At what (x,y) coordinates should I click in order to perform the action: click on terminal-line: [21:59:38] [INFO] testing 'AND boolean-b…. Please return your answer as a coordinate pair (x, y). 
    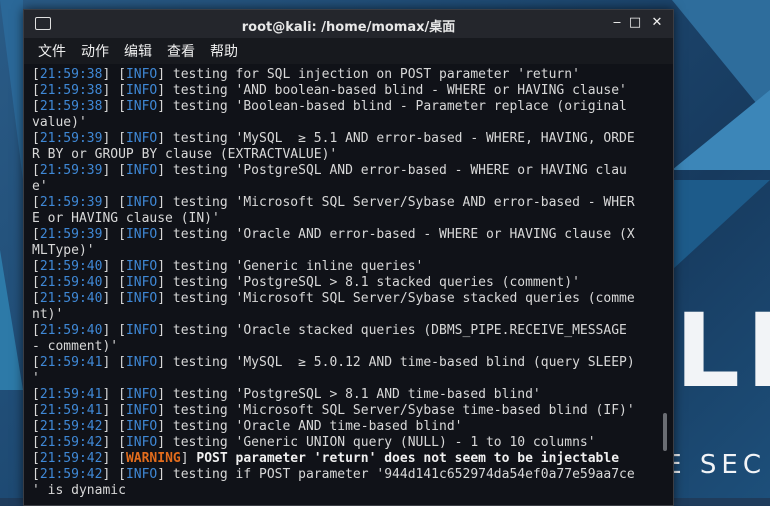
    Looking at the image, I should click on (329, 90).